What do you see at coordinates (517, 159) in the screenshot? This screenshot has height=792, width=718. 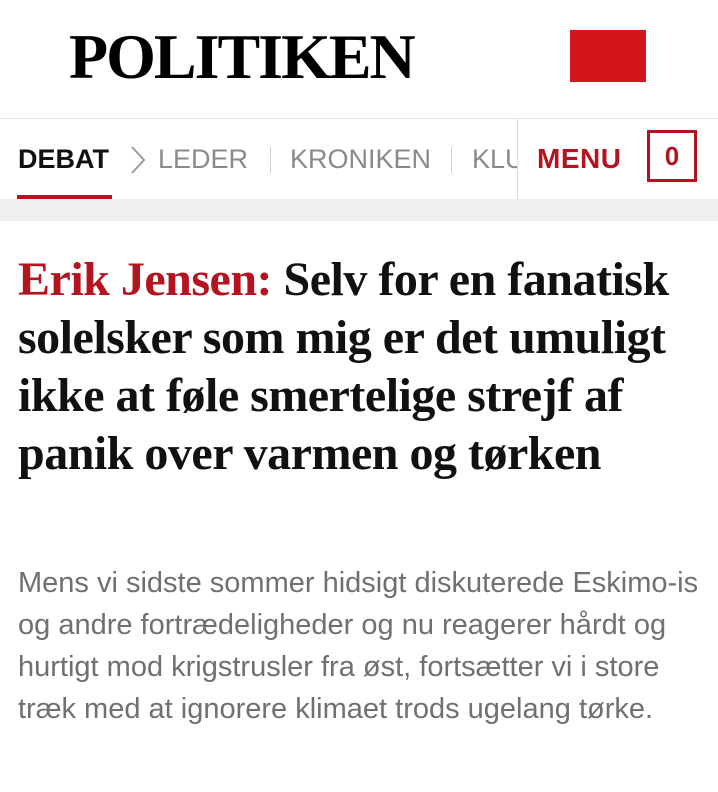 I see `nav-divider` at bounding box center [517, 159].